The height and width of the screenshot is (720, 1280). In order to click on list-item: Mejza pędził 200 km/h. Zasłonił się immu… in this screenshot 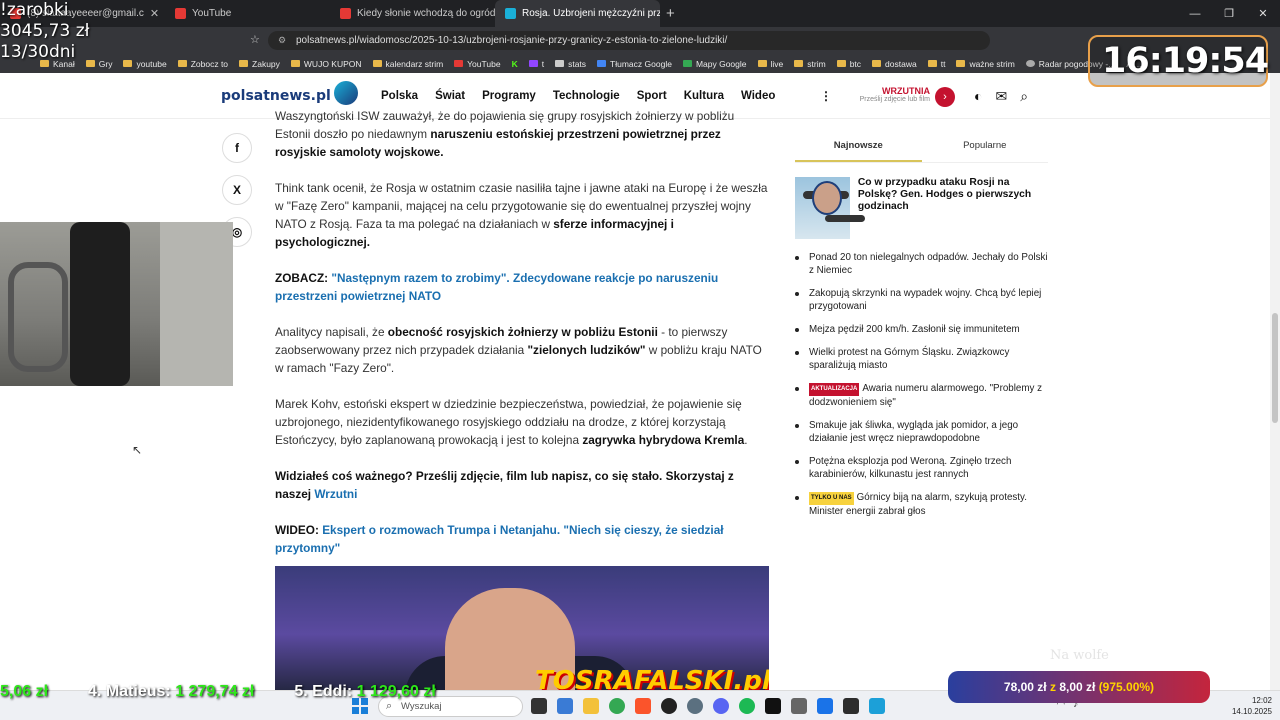, I will do `click(921, 329)`.